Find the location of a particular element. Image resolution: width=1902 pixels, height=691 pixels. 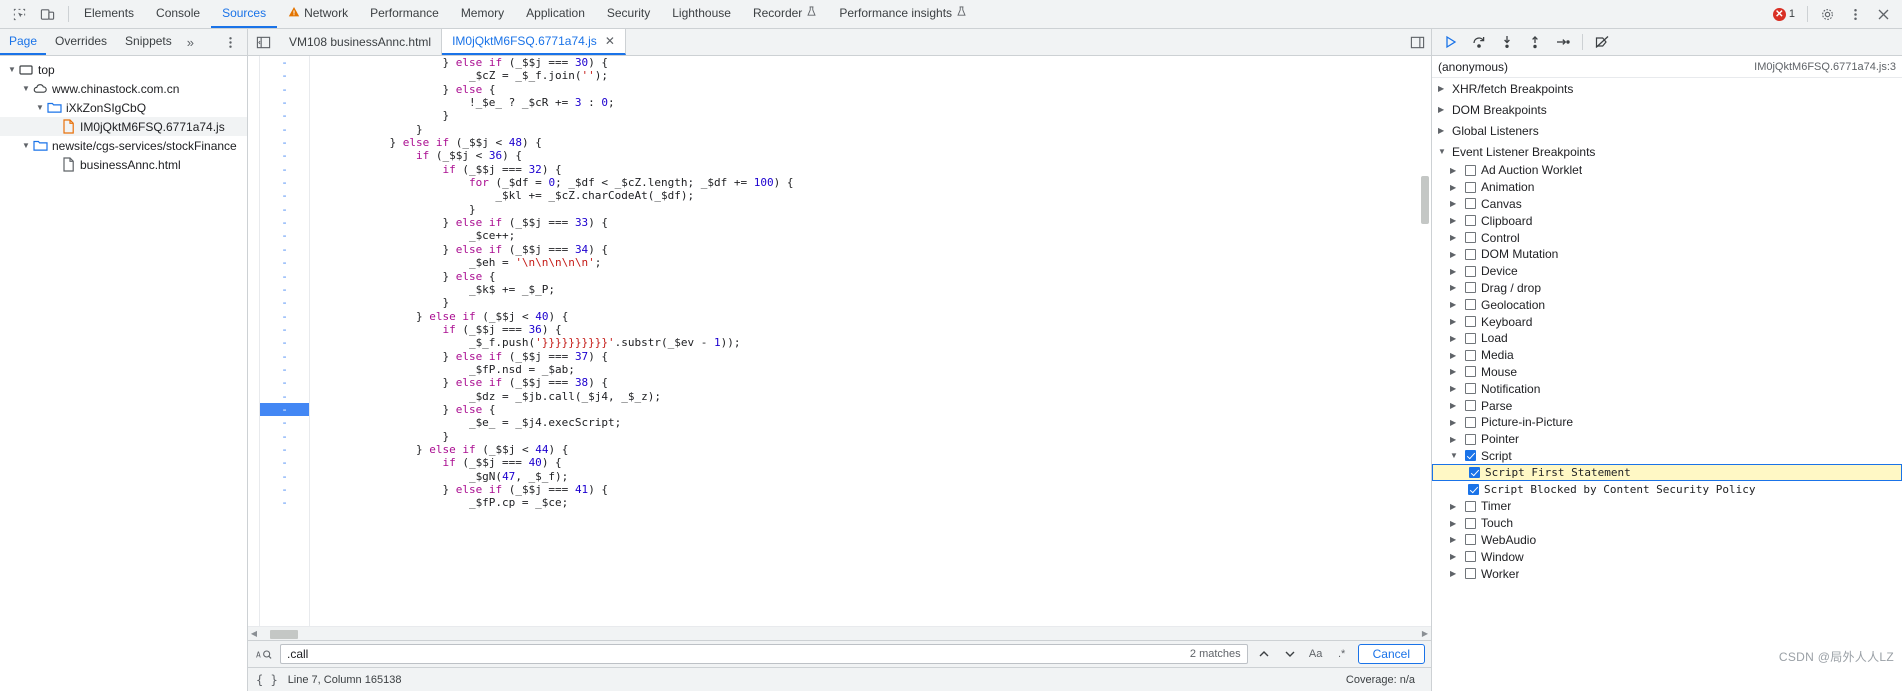

more-vertical-icon is located at coordinates (1855, 14).